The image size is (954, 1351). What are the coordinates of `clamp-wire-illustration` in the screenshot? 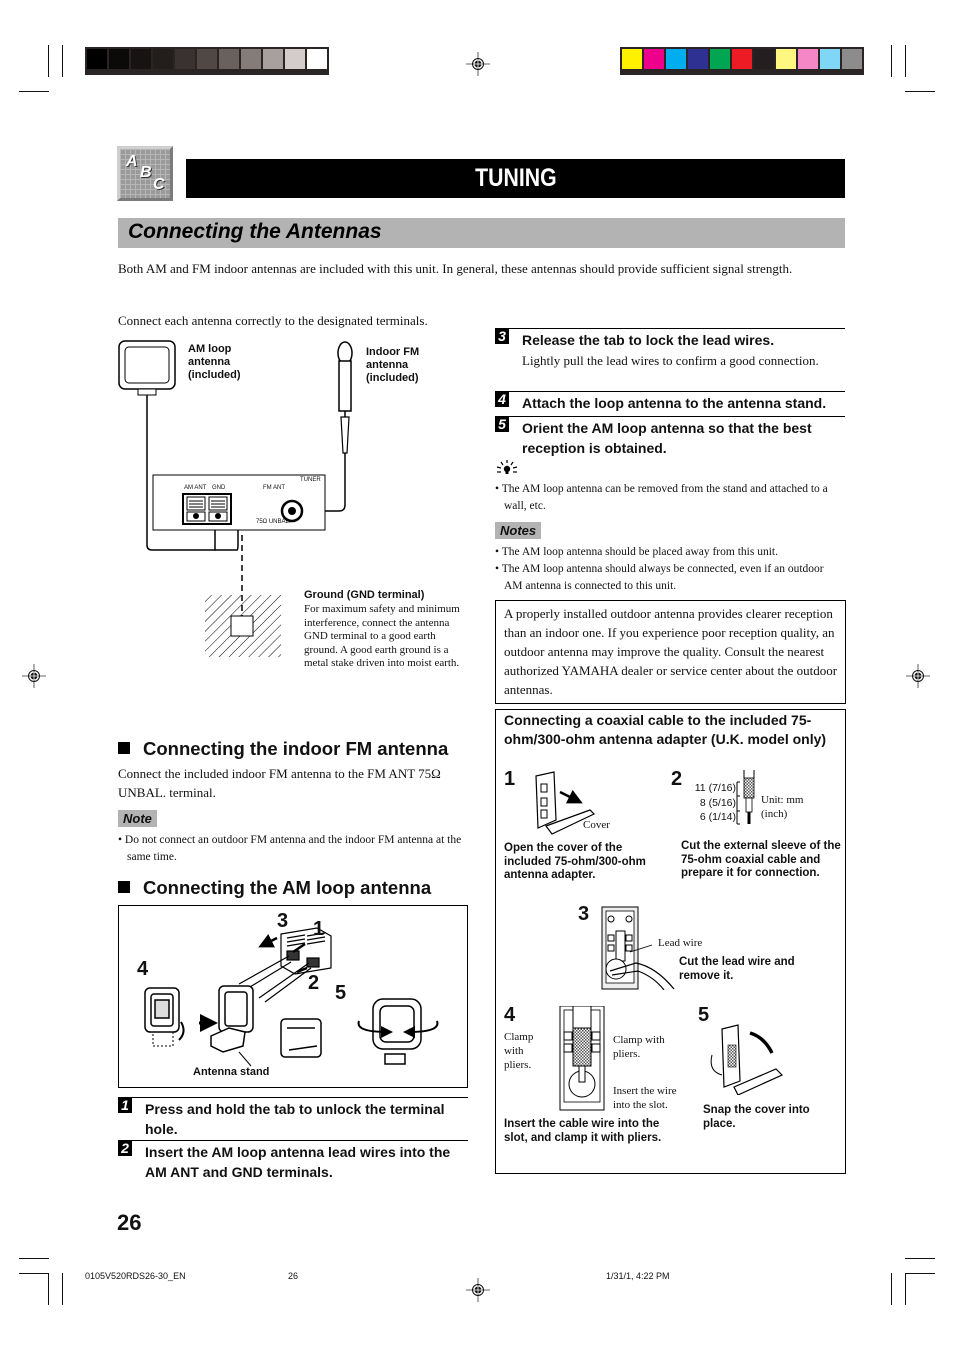 It's located at (582, 1058).